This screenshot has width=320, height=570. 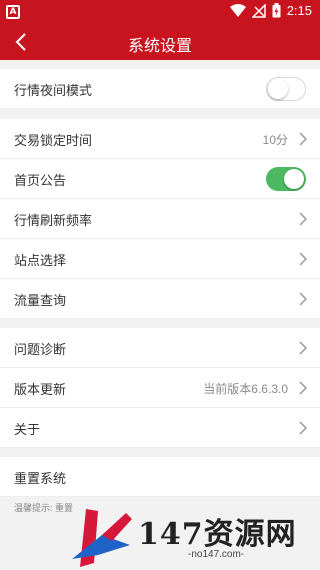 I want to click on announcement-toggle, so click(x=286, y=179).